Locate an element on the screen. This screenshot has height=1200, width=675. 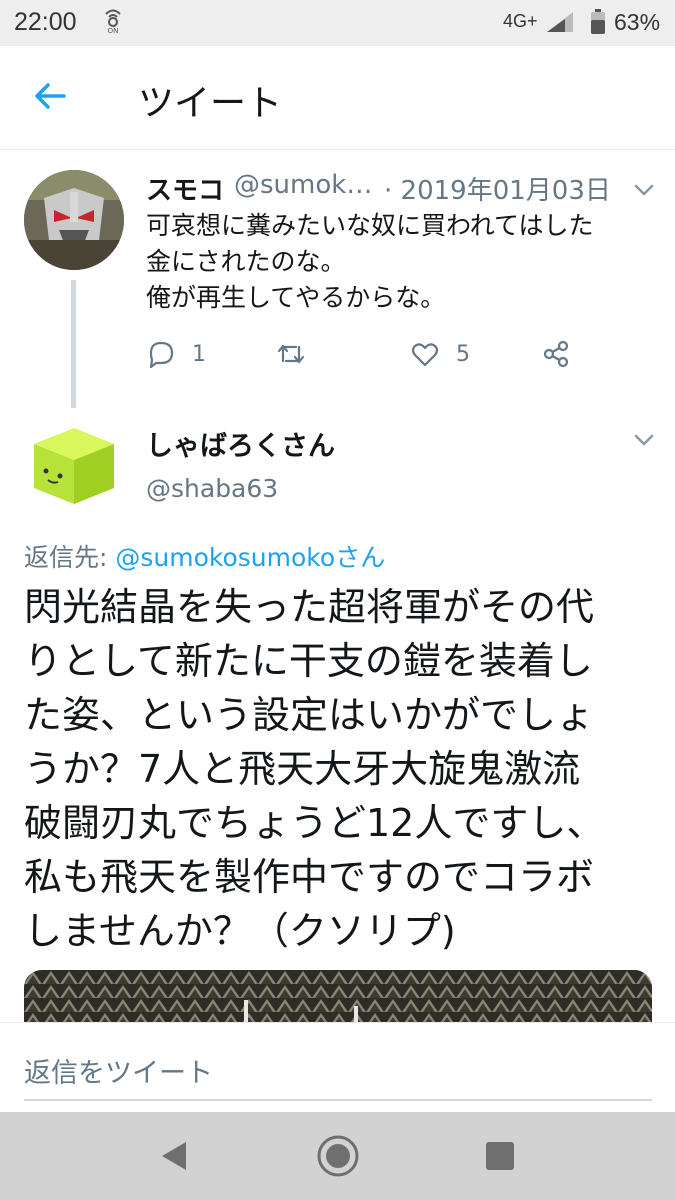
nav-recents-icon is located at coordinates (500, 1156).